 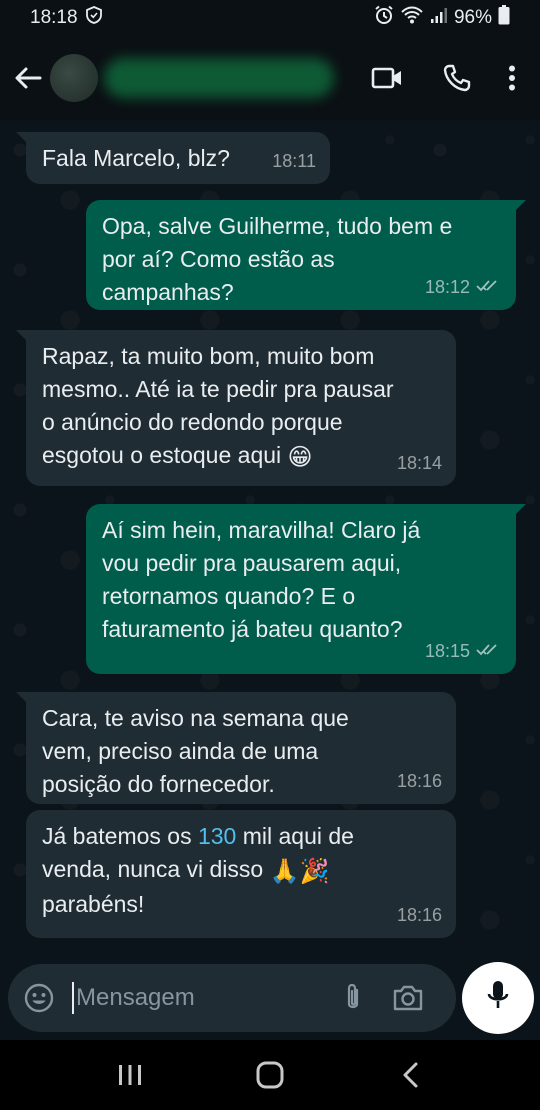 I want to click on message-time: 18:12, so click(x=447, y=287).